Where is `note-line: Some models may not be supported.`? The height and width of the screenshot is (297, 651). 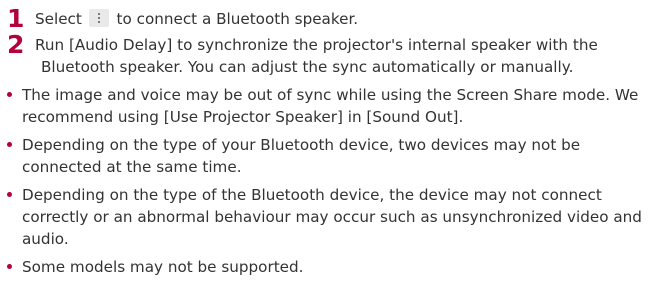
note-line: Some models may not be supported. is located at coordinates (163, 267).